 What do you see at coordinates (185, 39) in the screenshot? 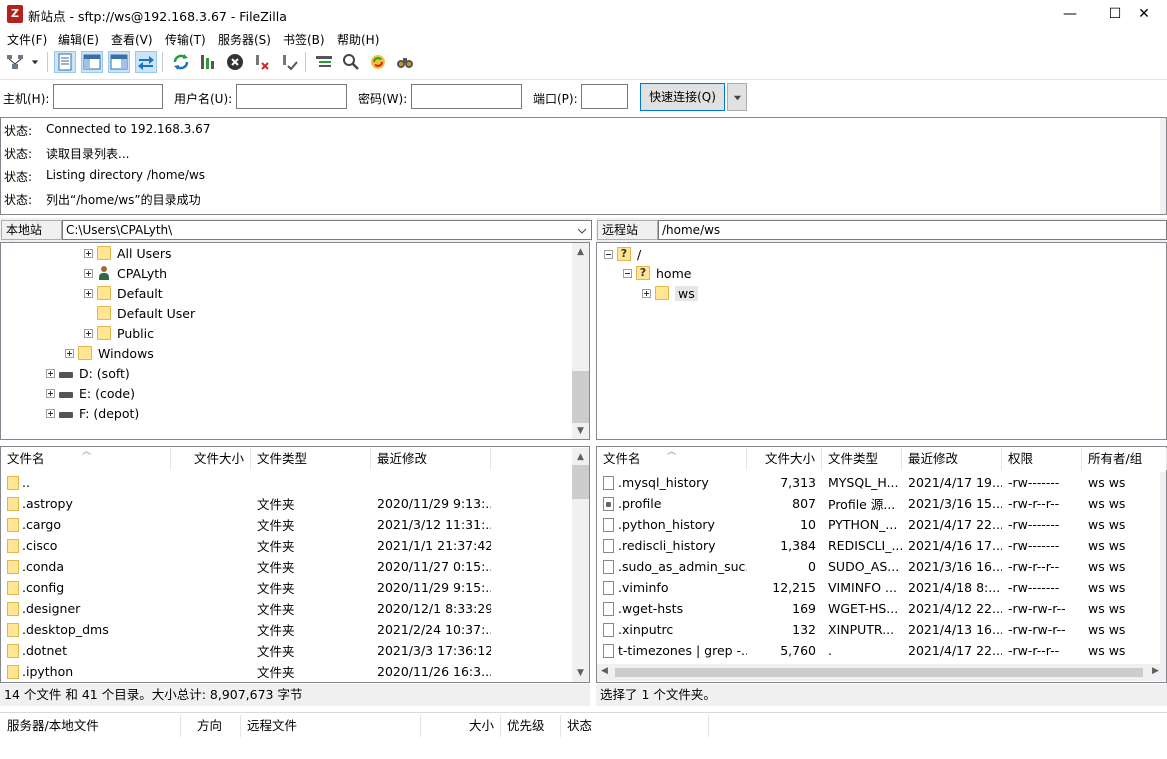
I see `menu-transfer: 传输(T)` at bounding box center [185, 39].